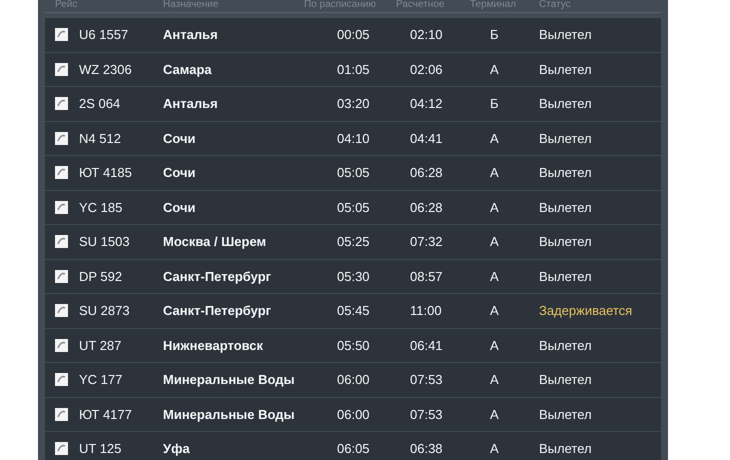 Image resolution: width=730 pixels, height=460 pixels. Describe the element at coordinates (100, 207) in the screenshot. I see `flight-number: YC 185` at that location.